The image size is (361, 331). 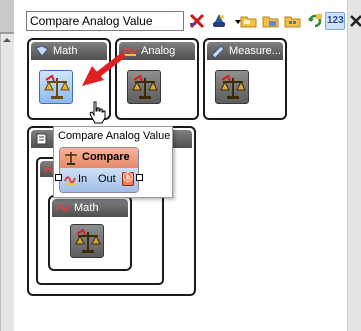 I want to click on numeric-123-label: 123, so click(x=335, y=20).